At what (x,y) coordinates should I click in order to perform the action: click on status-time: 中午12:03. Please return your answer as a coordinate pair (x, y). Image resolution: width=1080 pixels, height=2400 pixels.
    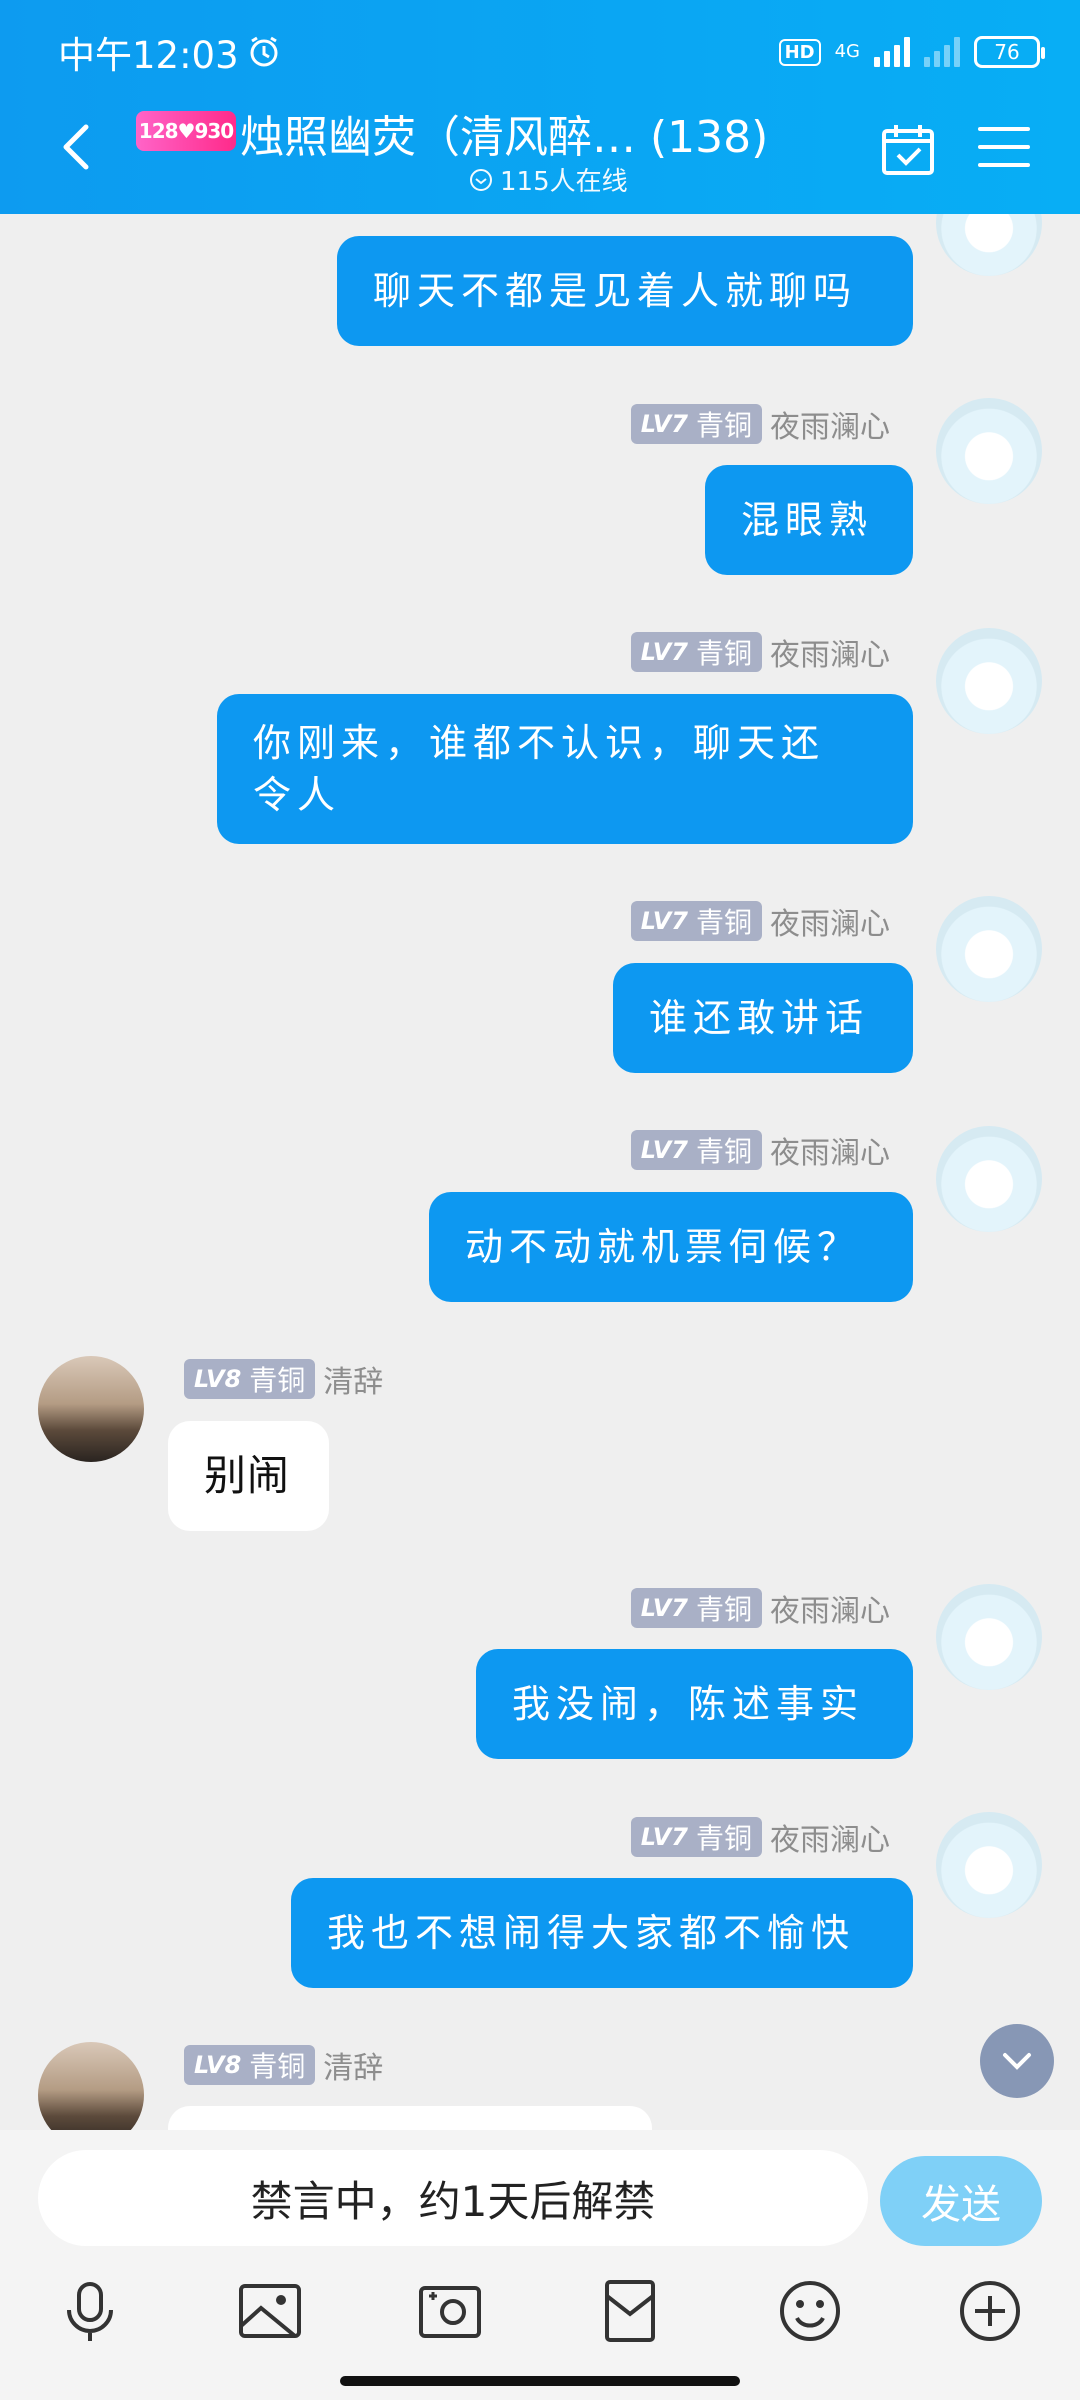
    Looking at the image, I should click on (148, 55).